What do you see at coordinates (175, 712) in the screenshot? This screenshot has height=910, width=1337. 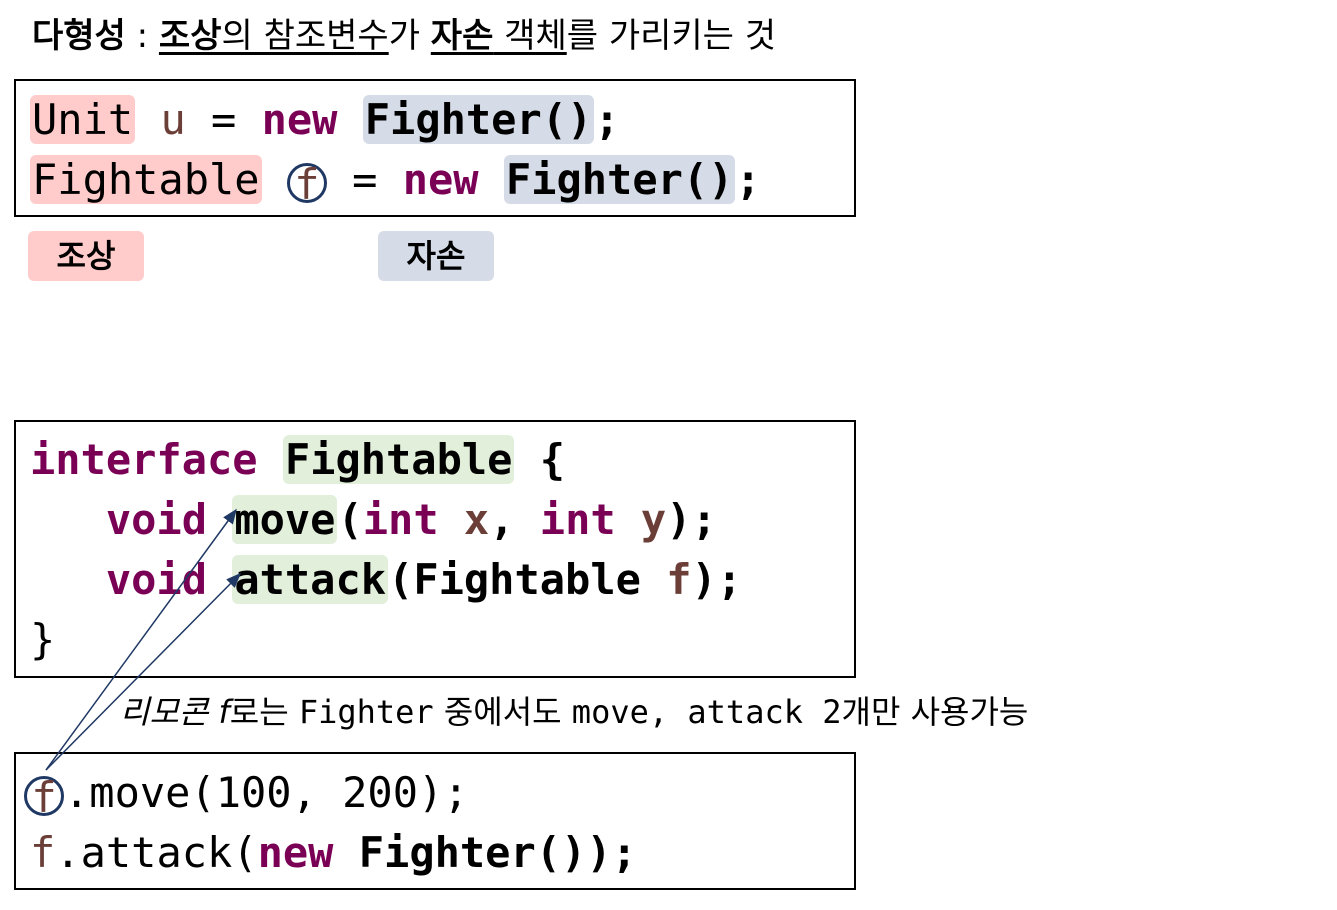 I see `note-italic: 리모콘 f` at bounding box center [175, 712].